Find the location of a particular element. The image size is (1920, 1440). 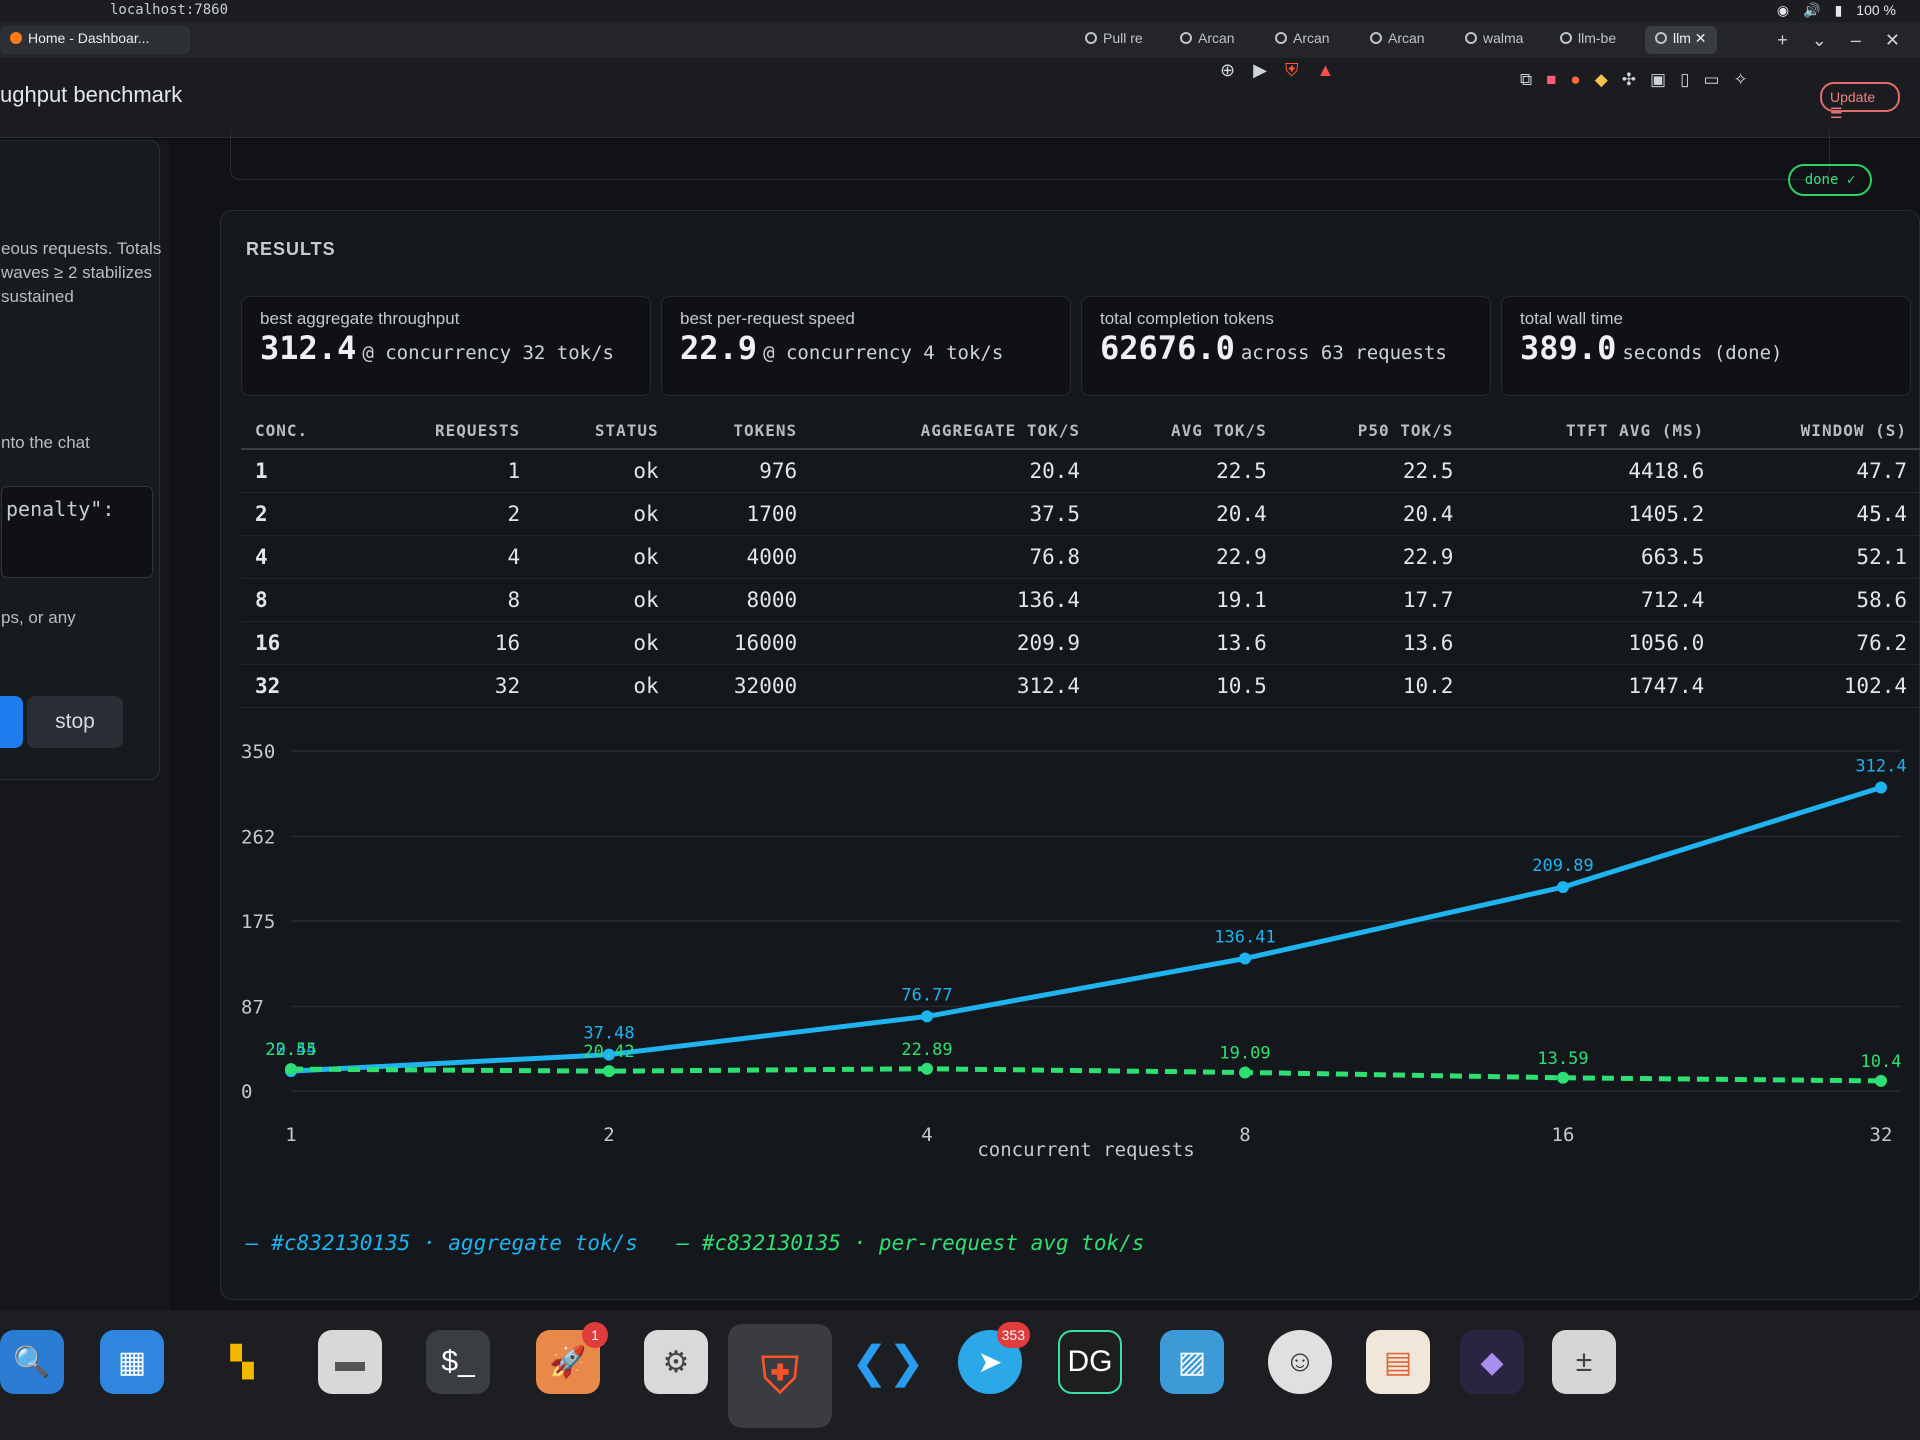

col-tokens: TOKENS is located at coordinates (742, 430).